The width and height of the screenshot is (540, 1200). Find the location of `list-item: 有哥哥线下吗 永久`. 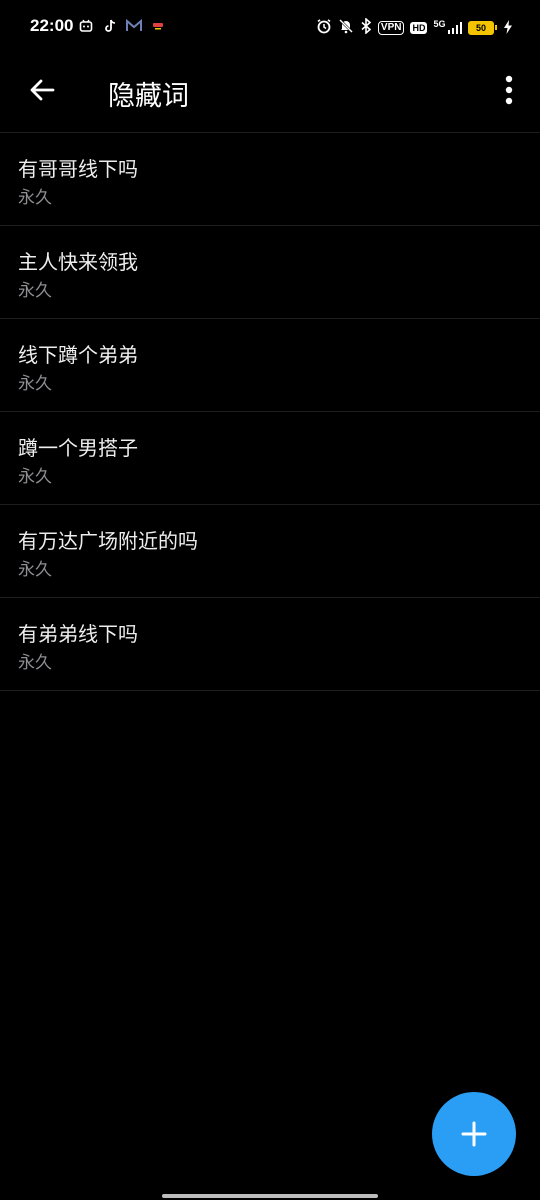

list-item: 有哥哥线下吗 永久 is located at coordinates (270, 179).